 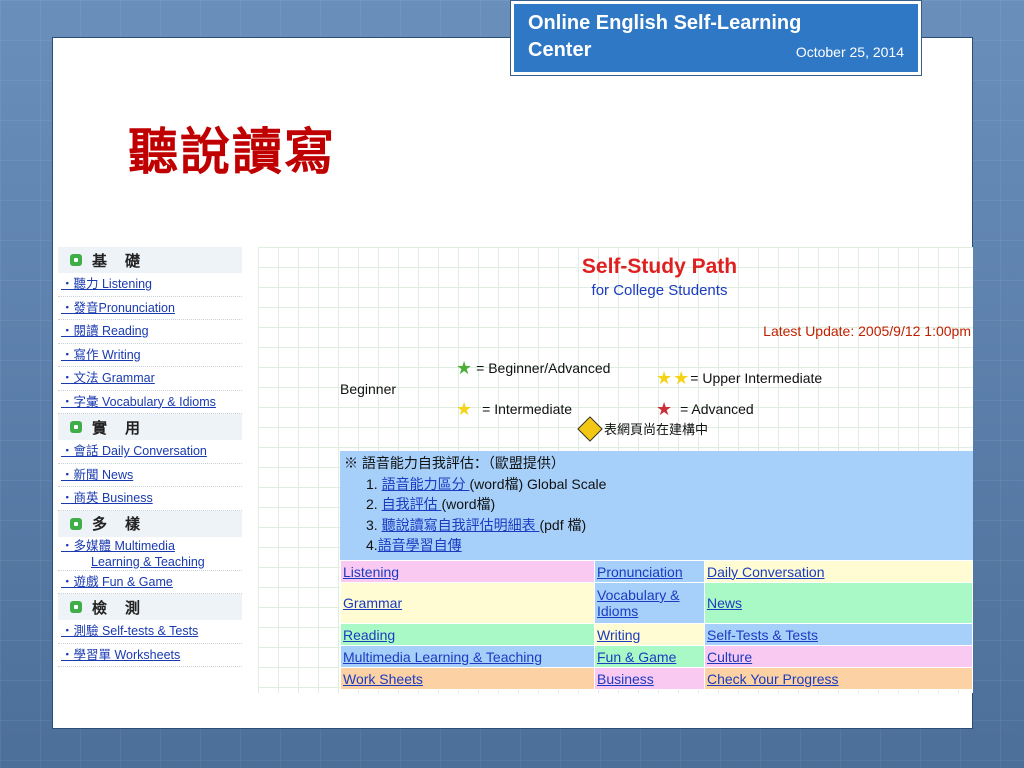 What do you see at coordinates (849, 52) in the screenshot?
I see `header-date: October 25, 2014` at bounding box center [849, 52].